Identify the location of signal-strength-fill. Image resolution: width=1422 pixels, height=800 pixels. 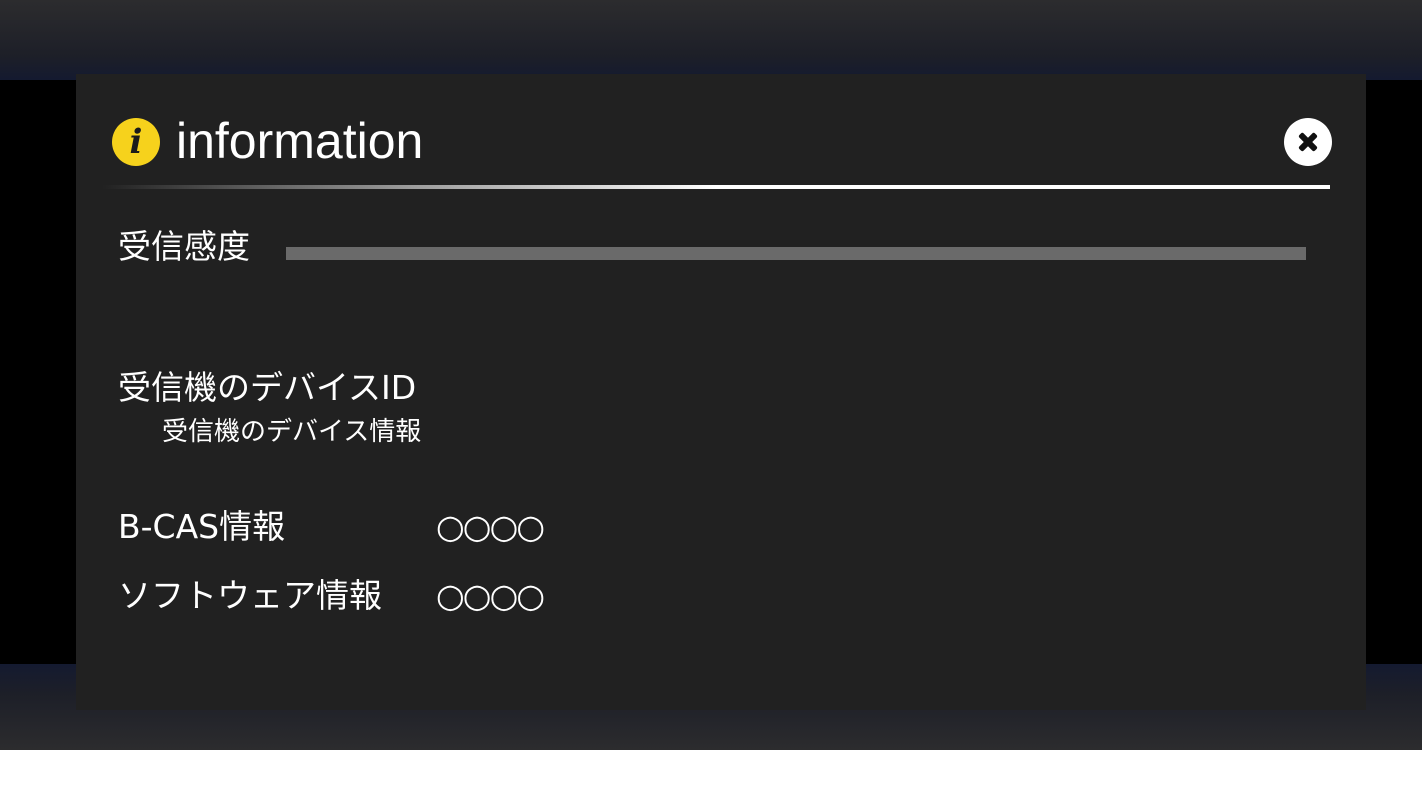
(796, 253).